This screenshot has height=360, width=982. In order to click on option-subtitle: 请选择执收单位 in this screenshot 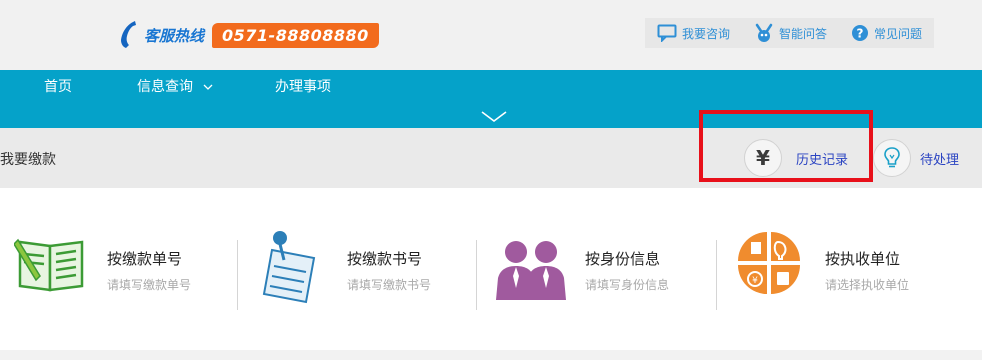, I will do `click(867, 285)`.